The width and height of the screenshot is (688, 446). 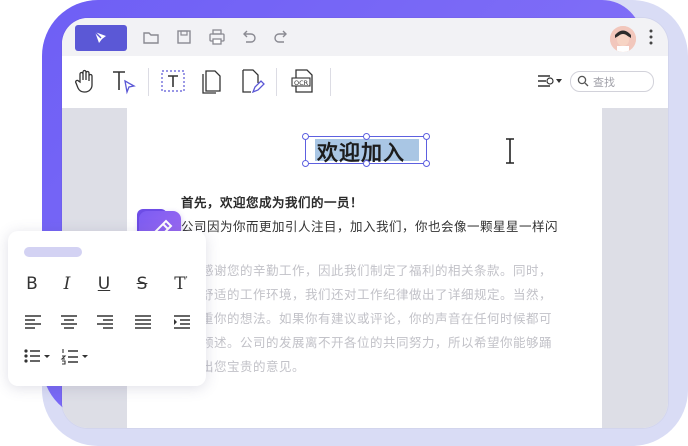 I want to click on align-left-icon, so click(x=33, y=322).